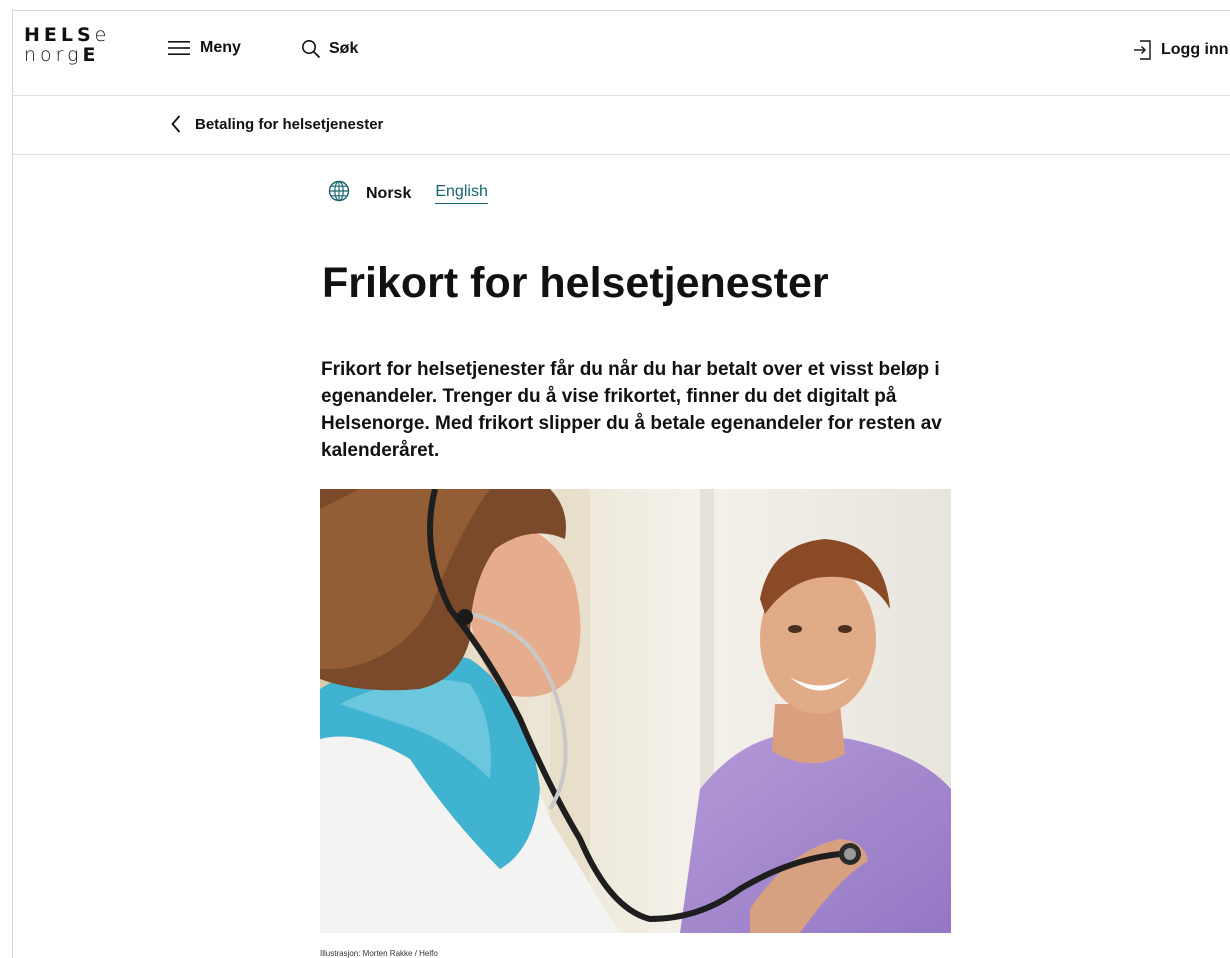 This screenshot has height=958, width=1230. I want to click on search-button: Søk, so click(329, 49).